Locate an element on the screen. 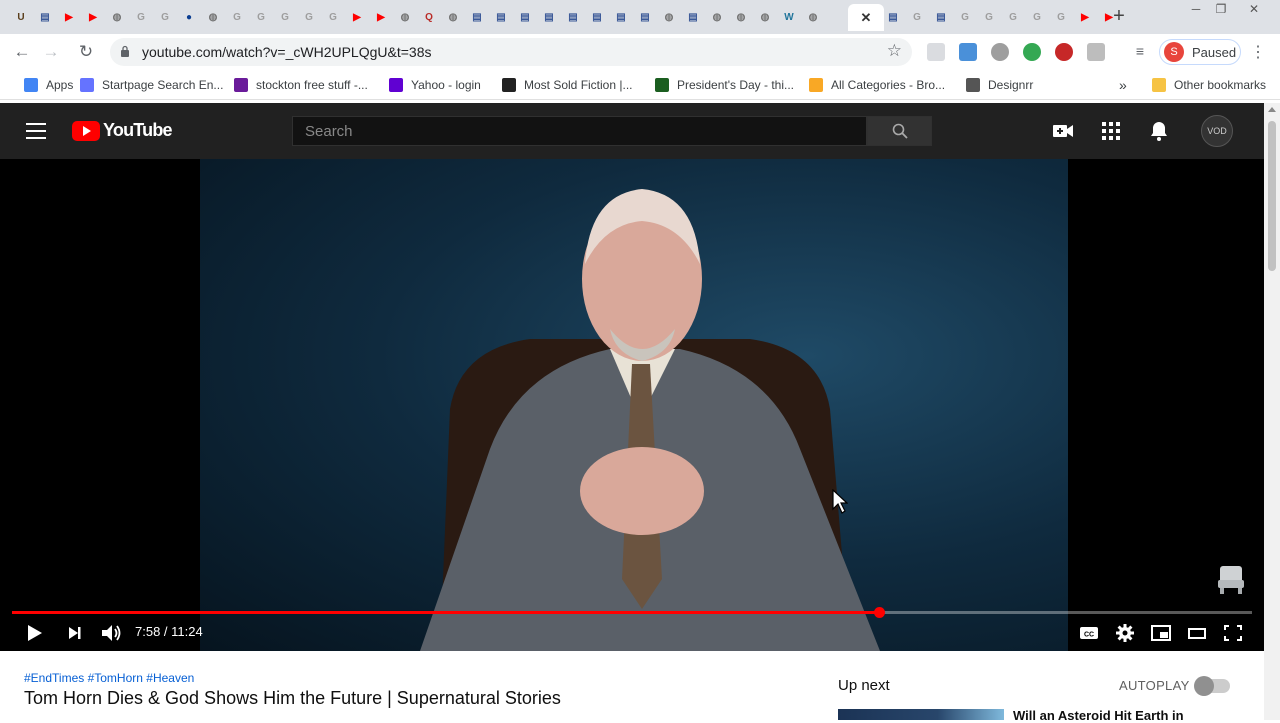  notifications-bell-icon is located at coordinates (1159, 131).